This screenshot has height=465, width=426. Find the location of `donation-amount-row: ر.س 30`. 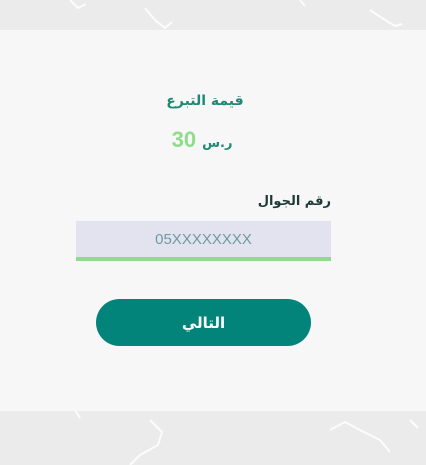

donation-amount-row: ر.س 30 is located at coordinates (202, 140).